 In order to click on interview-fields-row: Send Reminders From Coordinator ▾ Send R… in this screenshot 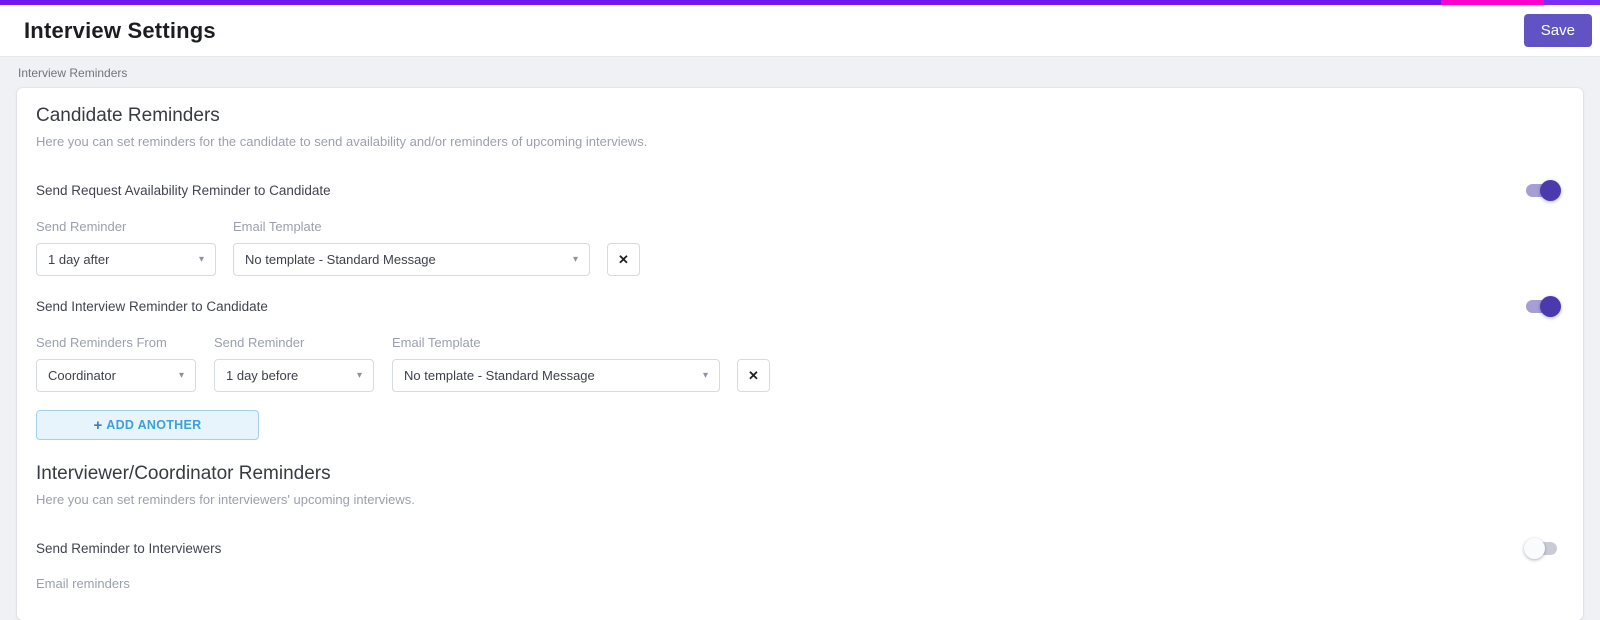, I will do `click(800, 363)`.